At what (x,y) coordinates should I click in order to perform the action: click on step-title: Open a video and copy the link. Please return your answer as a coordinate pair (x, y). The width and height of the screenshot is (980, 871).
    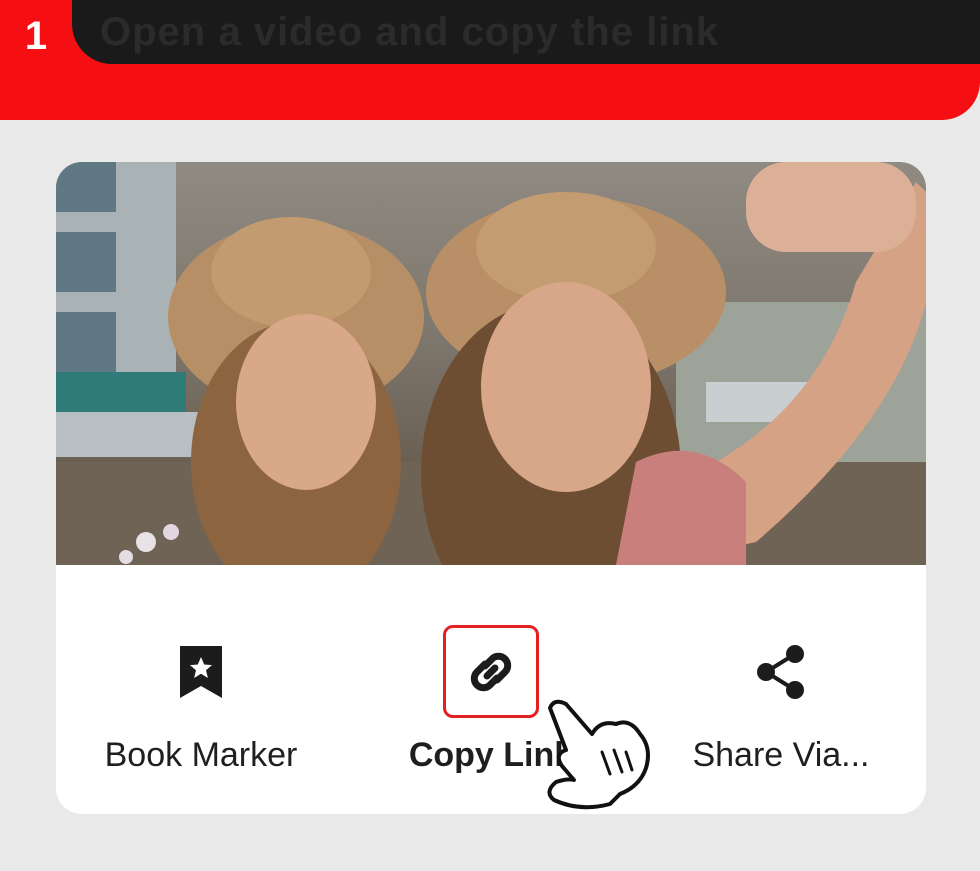
    Looking at the image, I should click on (410, 31).